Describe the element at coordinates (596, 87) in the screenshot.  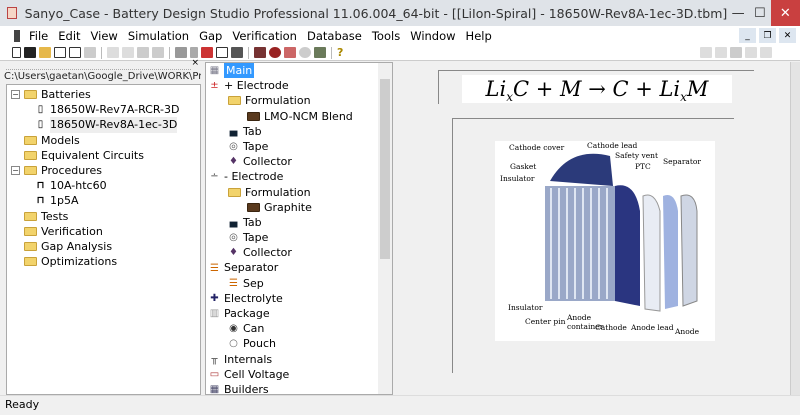
I see `equation-frame: LixC + M → C + LixM` at that location.